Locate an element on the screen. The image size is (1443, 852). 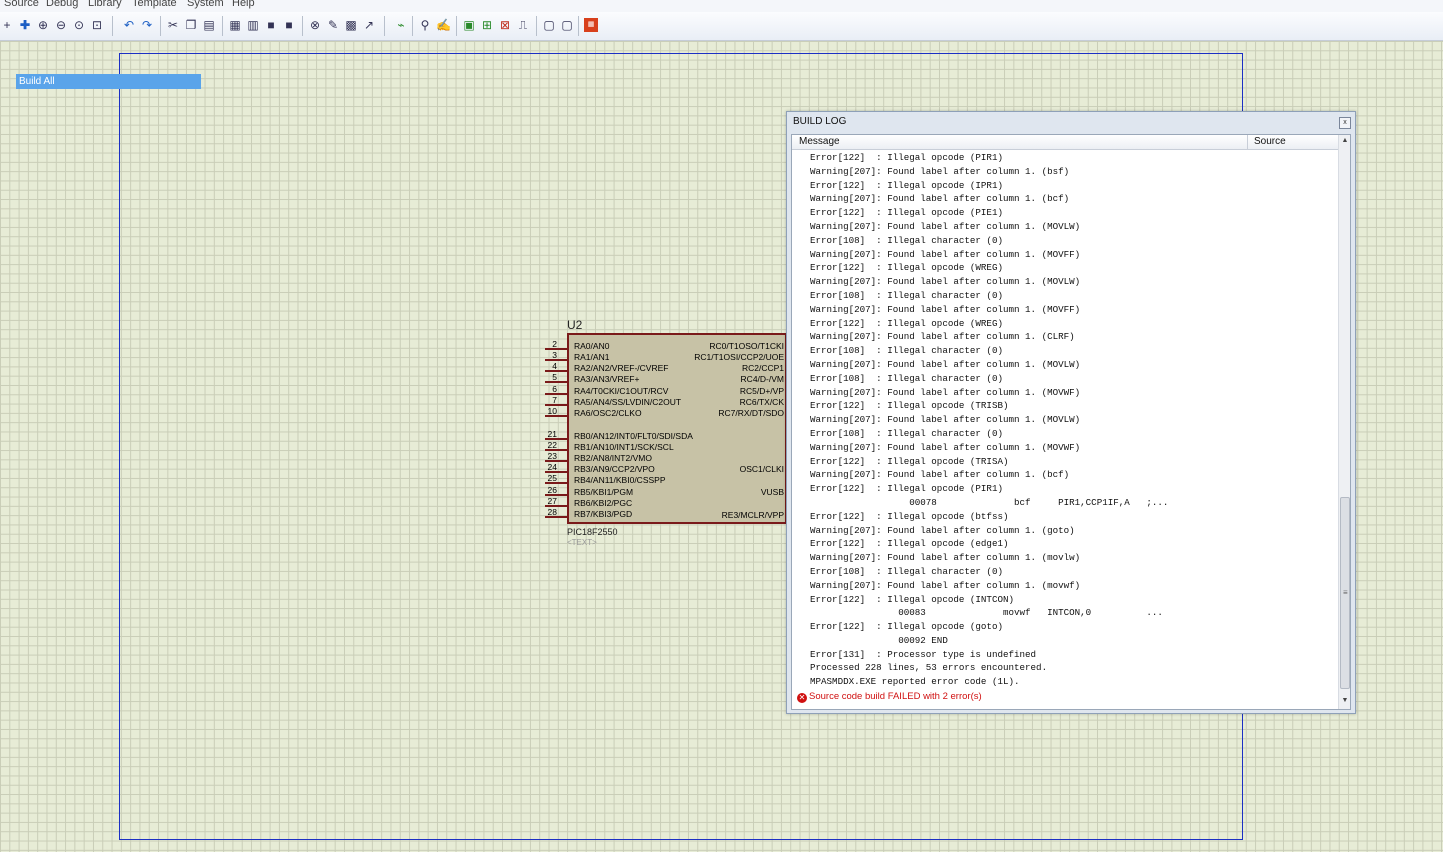
menu-debug: Debug is located at coordinates (62, 4).